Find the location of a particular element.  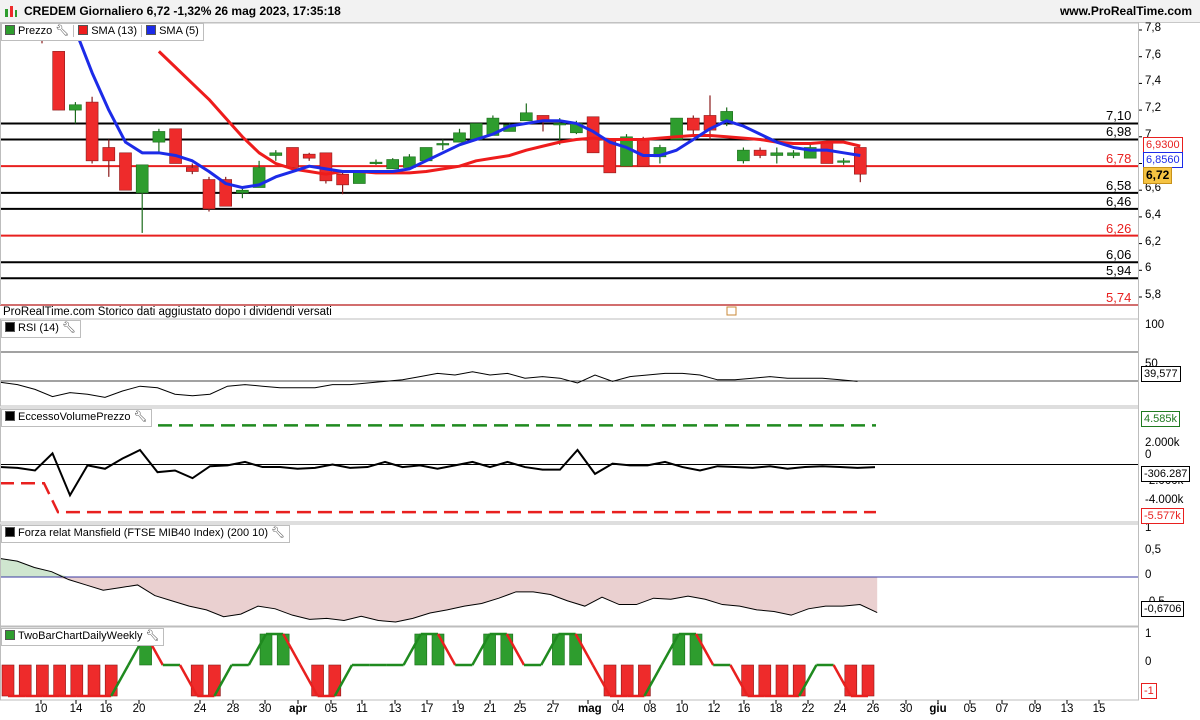

x-tick-label: giu is located at coordinates (938, 709).